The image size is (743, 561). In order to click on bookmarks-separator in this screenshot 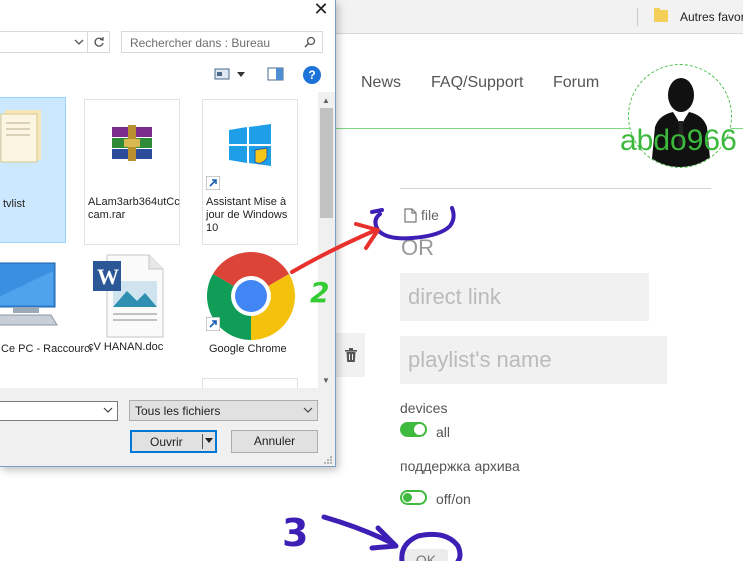, I will do `click(637, 17)`.